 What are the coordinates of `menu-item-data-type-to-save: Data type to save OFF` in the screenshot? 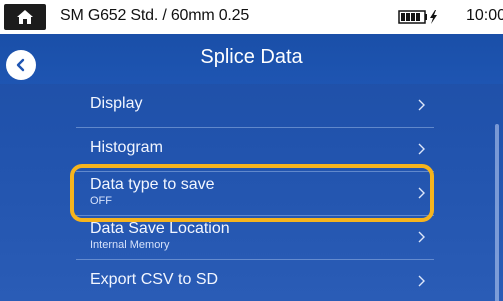 It's located at (255, 194).